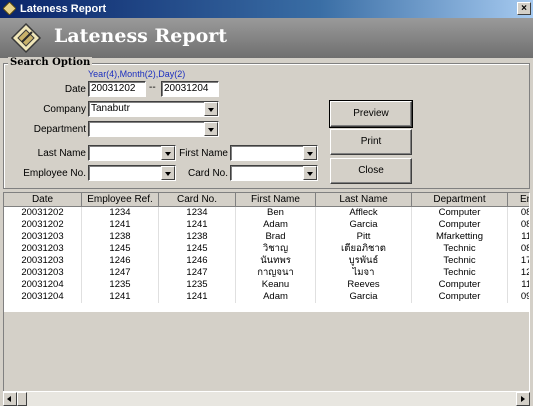 This screenshot has width=533, height=406. Describe the element at coordinates (153, 109) in the screenshot. I see `company-select: Tanabutr` at that location.